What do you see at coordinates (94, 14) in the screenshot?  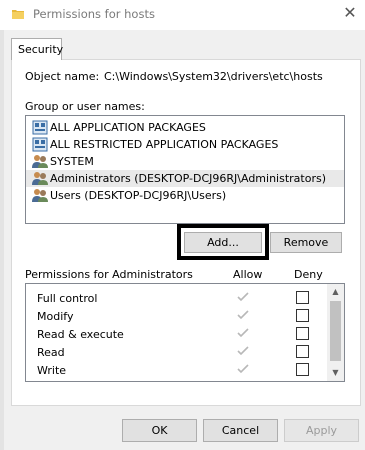 I see `window-title: Permissions for hosts` at bounding box center [94, 14].